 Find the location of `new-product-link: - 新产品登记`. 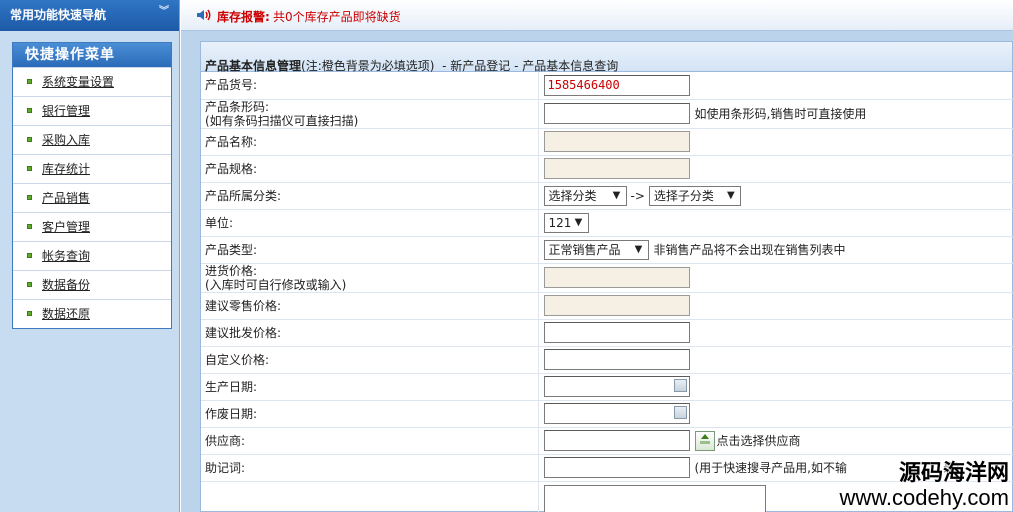

new-product-link: - 新产品登记 is located at coordinates (476, 66).